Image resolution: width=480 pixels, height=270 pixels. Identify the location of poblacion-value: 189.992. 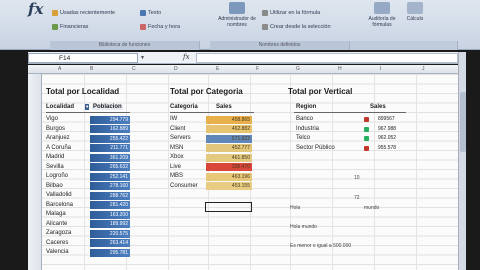
(110, 224).